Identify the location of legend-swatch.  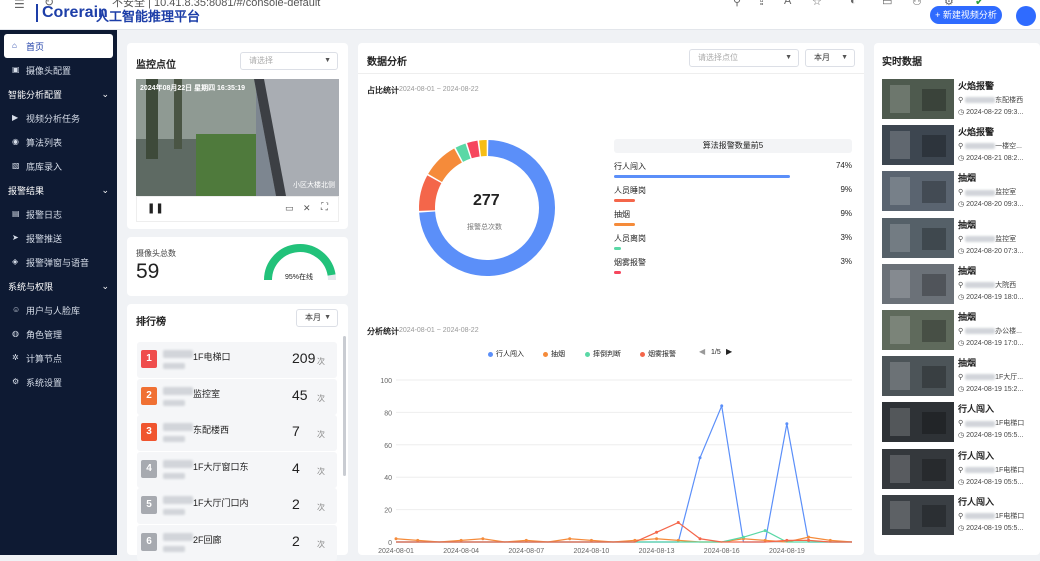
(545, 354).